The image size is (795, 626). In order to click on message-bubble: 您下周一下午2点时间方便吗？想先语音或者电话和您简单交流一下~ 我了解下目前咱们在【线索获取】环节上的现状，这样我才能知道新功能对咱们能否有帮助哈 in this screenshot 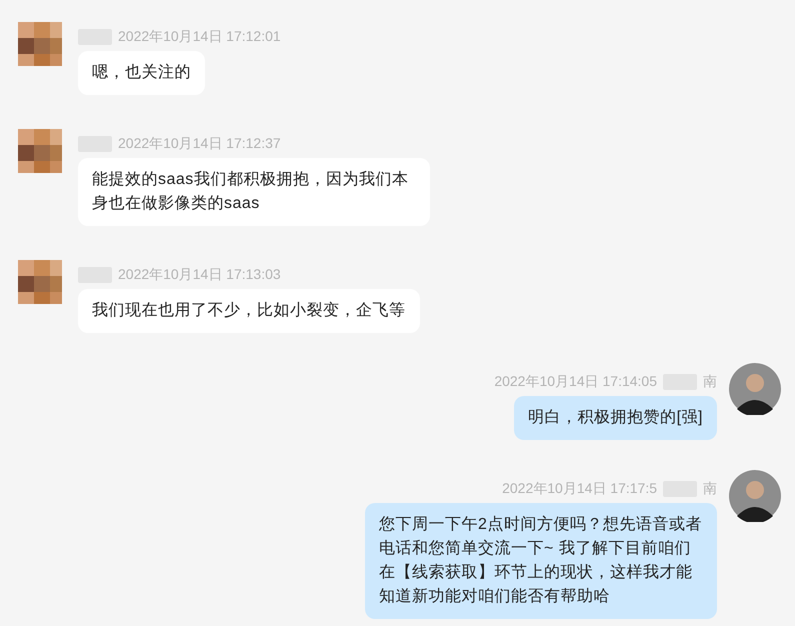, I will do `click(541, 561)`.